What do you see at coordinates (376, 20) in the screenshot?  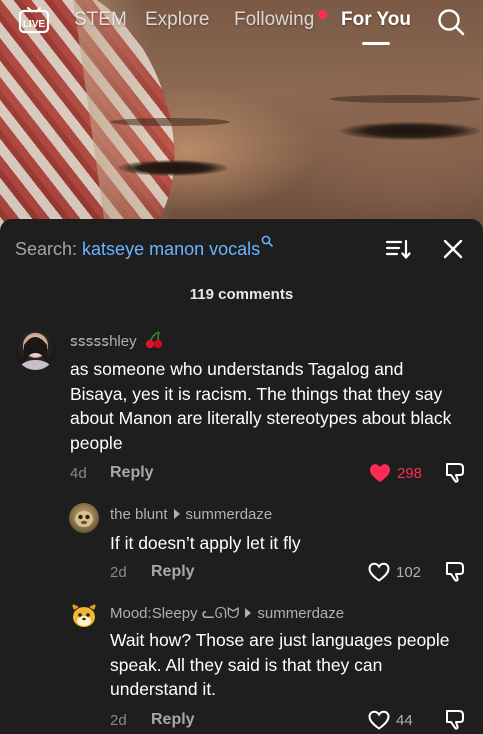 I see `nav-tab-for-you: For You` at bounding box center [376, 20].